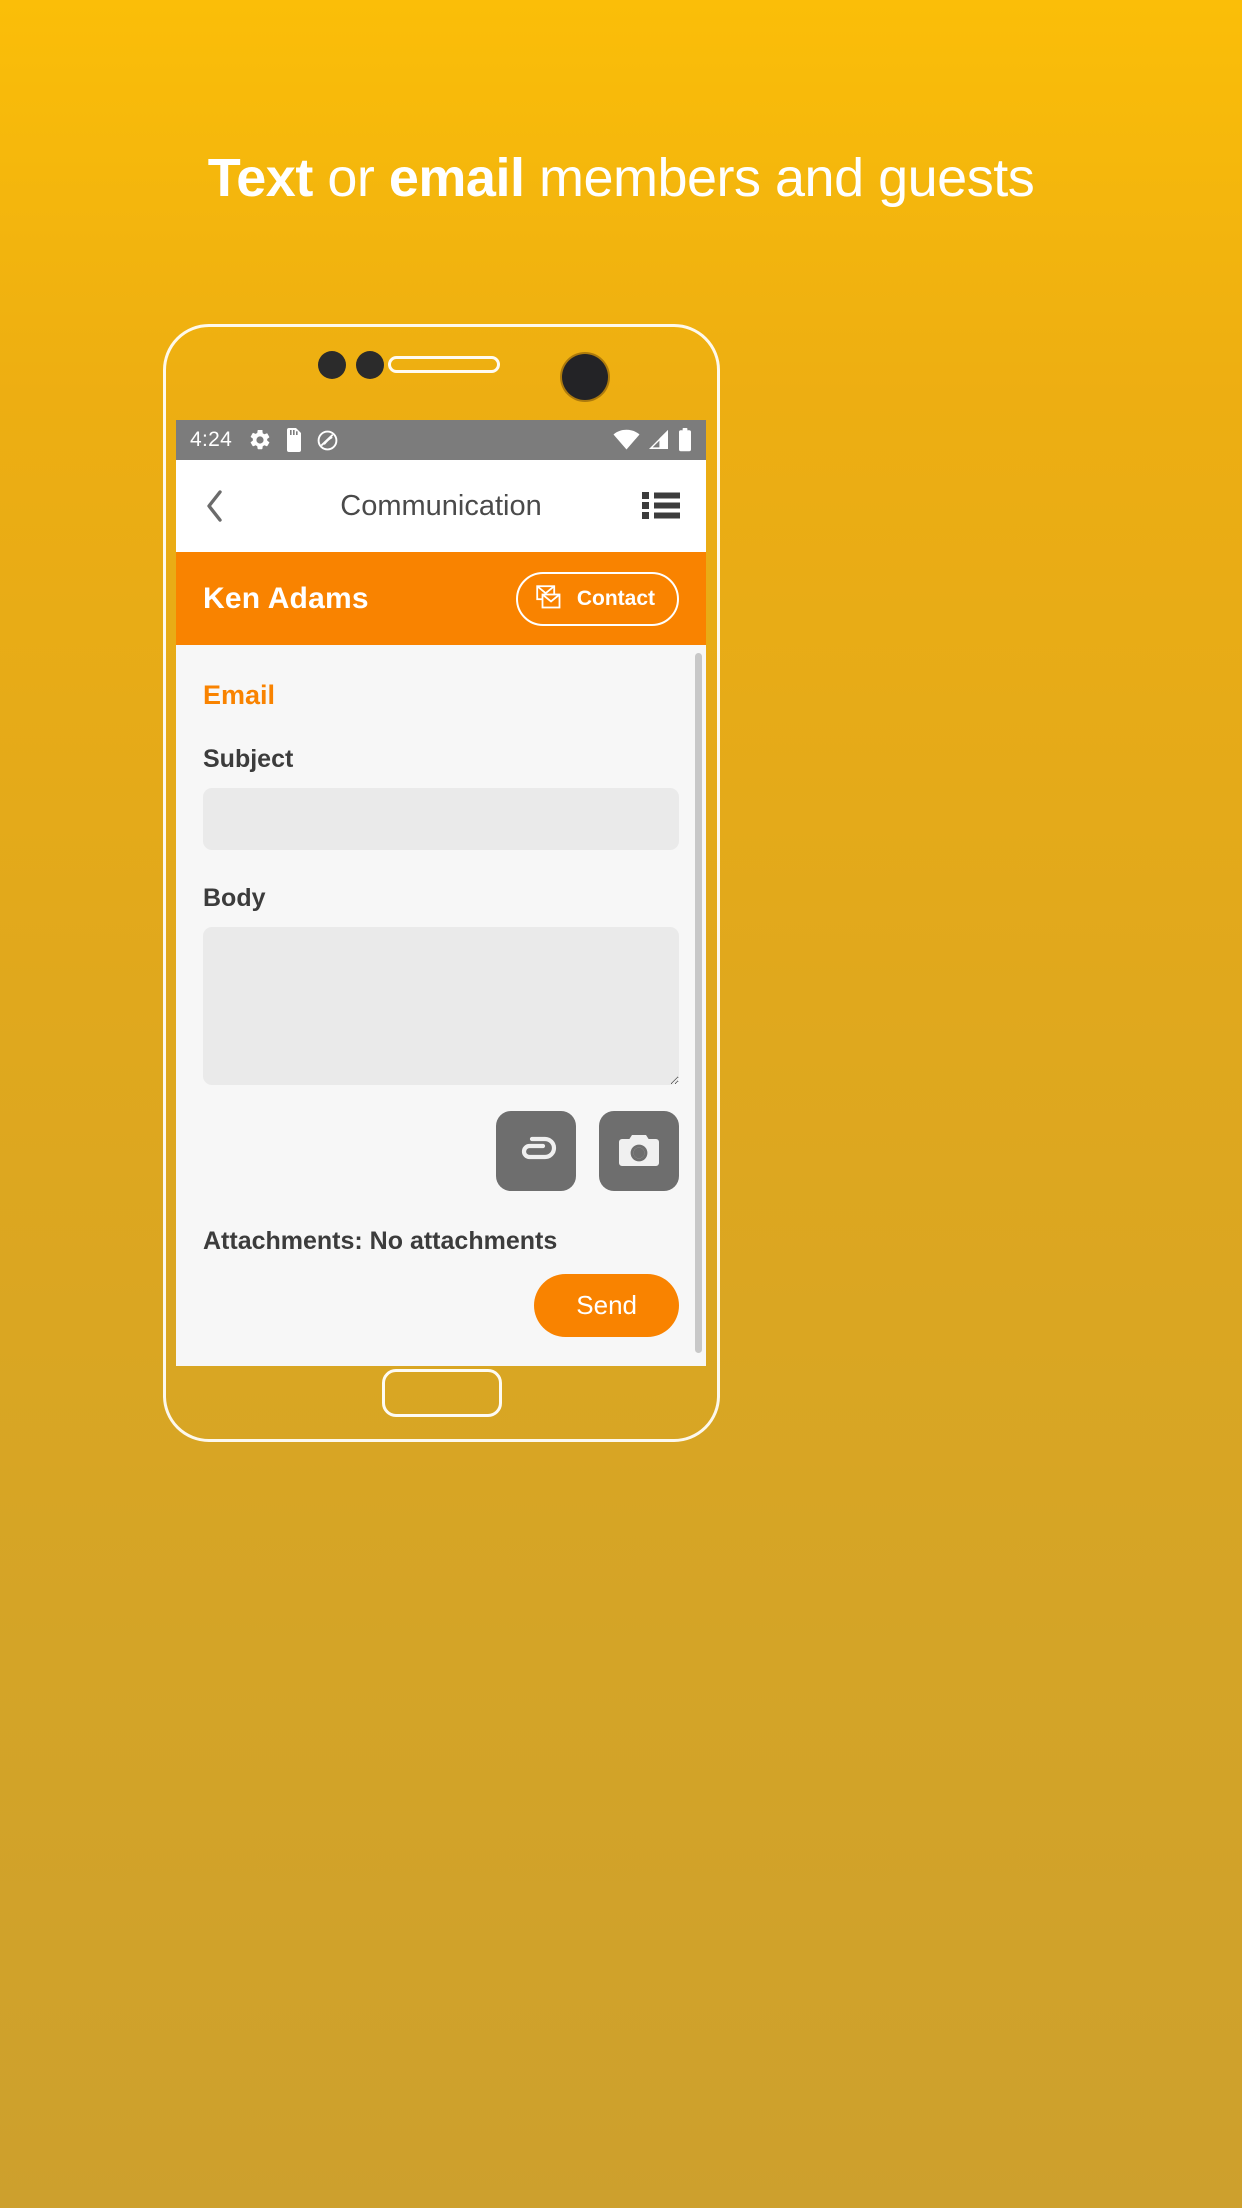 This screenshot has width=1242, height=2208. I want to click on list-menu-icon, so click(661, 505).